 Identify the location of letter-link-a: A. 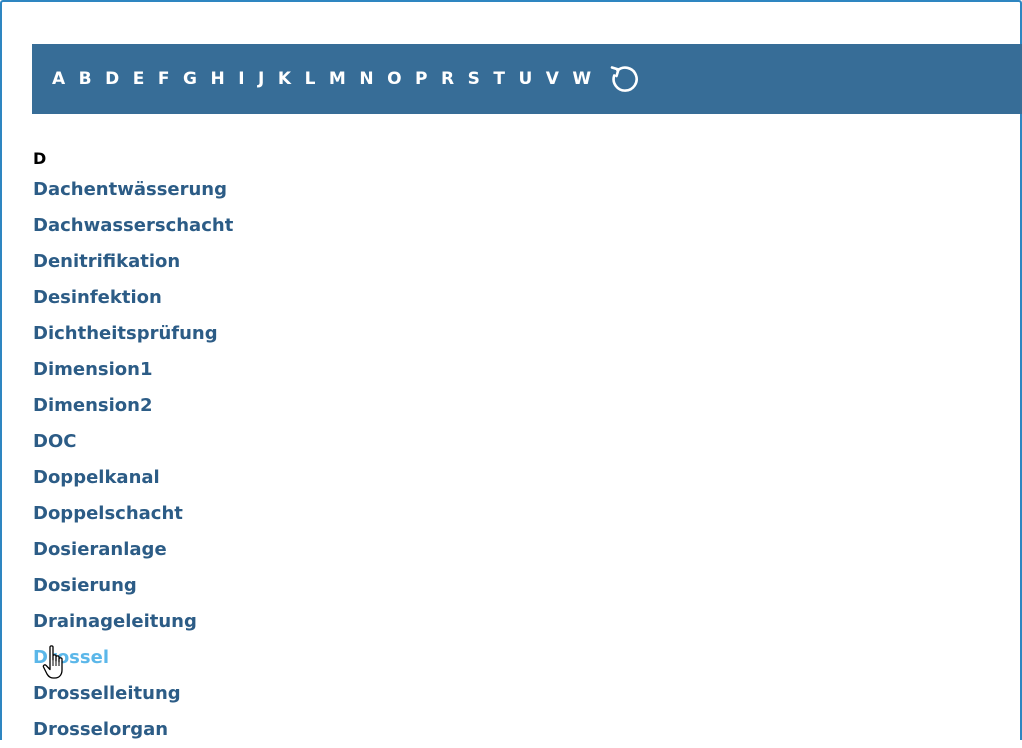
(59, 79).